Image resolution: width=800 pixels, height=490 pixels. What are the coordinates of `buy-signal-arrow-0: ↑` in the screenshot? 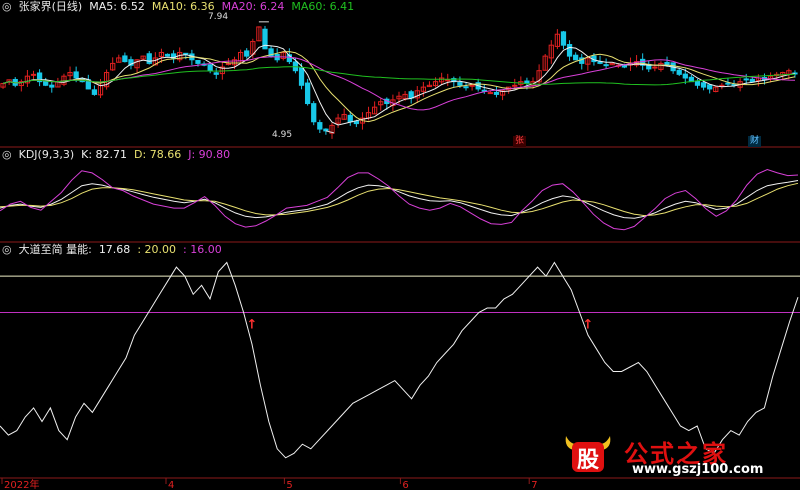 It's located at (252, 325).